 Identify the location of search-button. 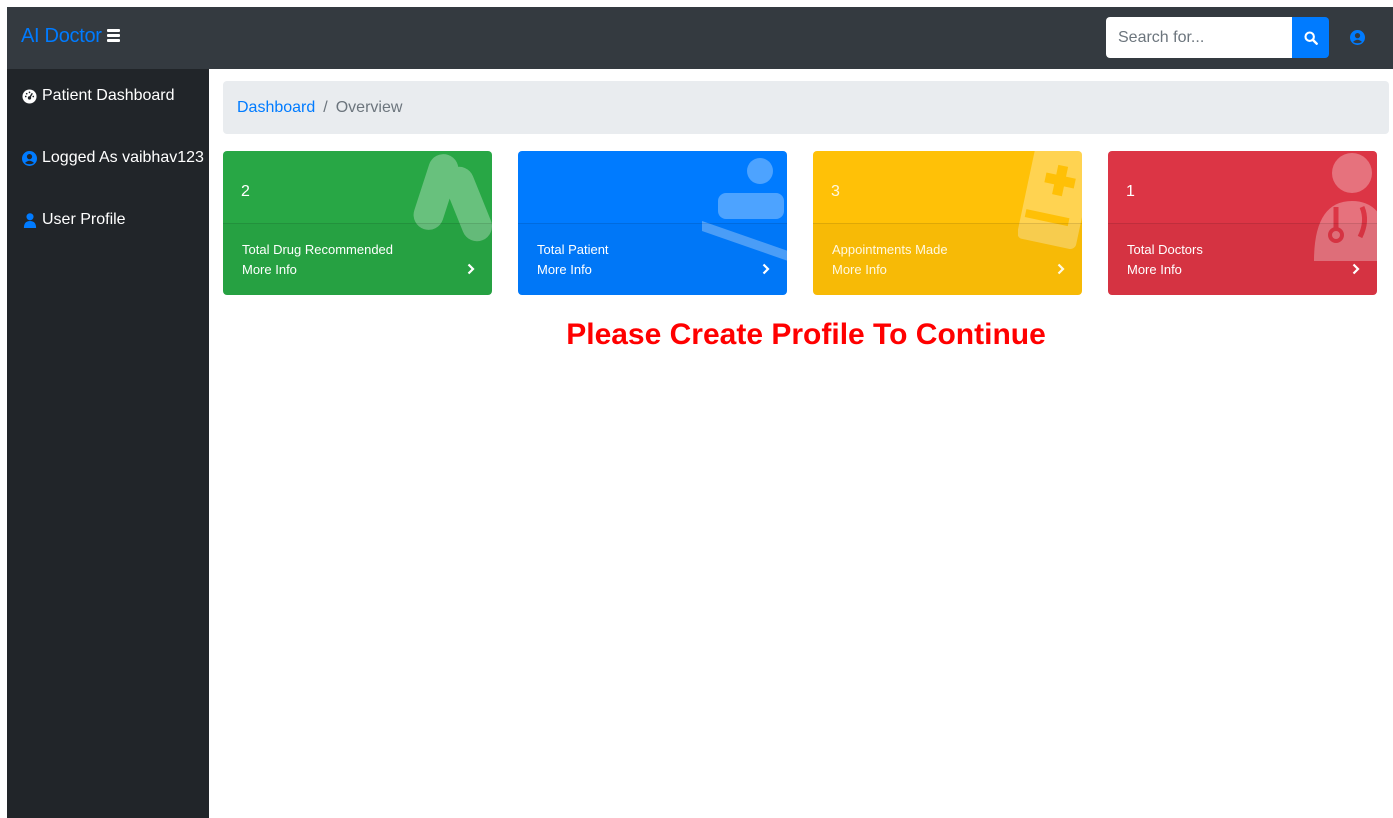
(1310, 37).